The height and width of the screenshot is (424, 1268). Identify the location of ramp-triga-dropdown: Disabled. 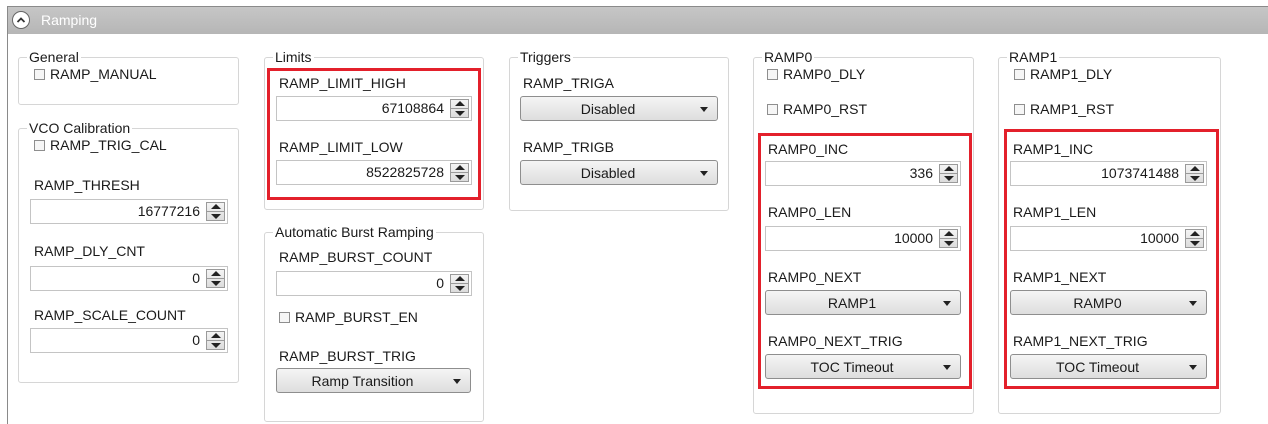
(619, 108).